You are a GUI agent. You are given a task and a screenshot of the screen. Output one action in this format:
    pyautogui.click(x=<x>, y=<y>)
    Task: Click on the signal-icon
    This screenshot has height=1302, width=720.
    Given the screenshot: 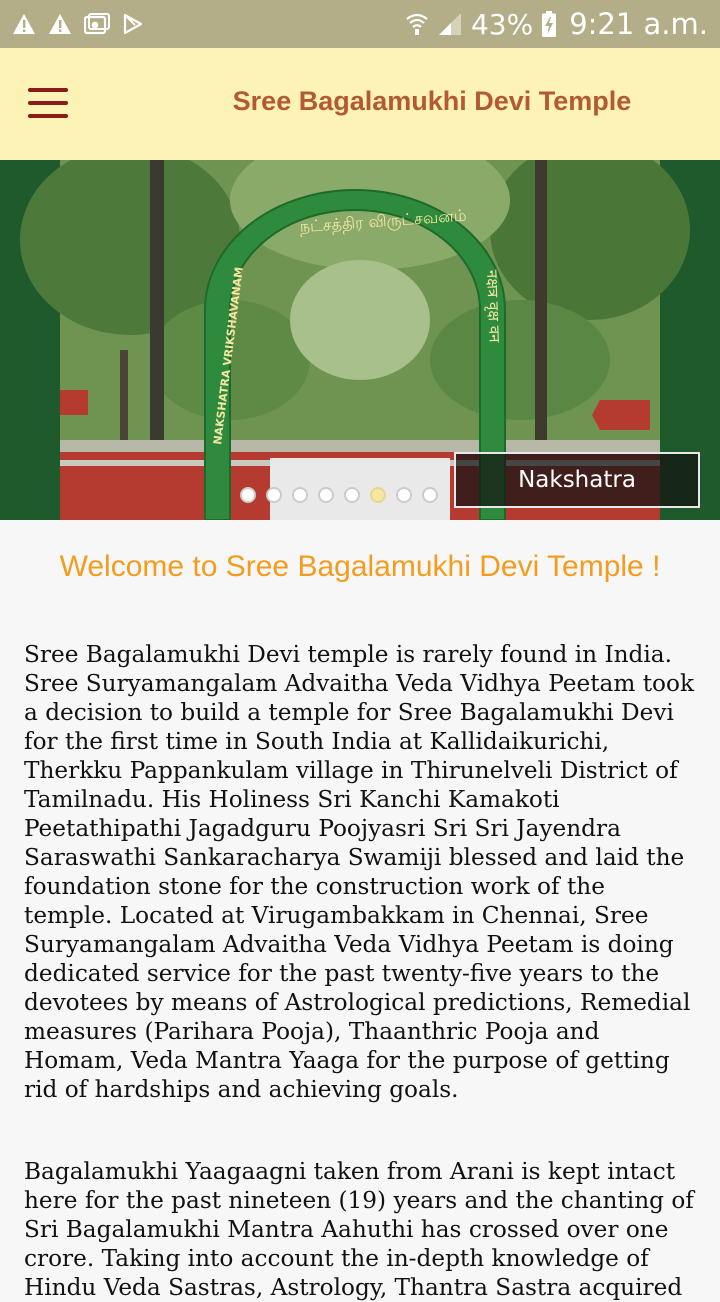 What is the action you would take?
    pyautogui.click(x=449, y=24)
    